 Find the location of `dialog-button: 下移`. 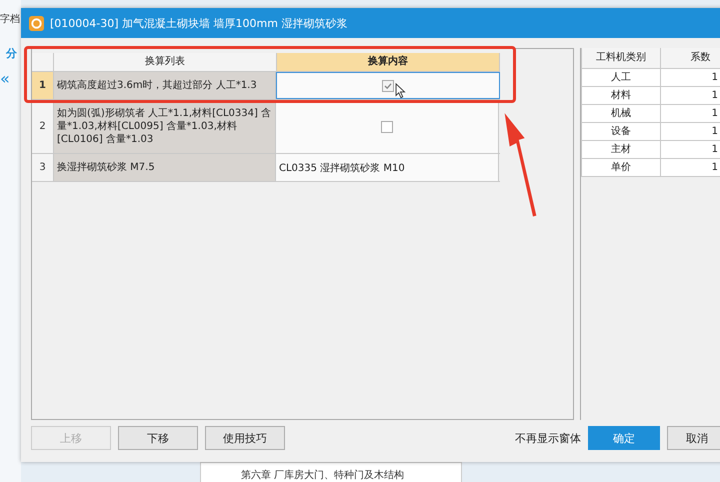

dialog-button: 下移 is located at coordinates (158, 438).